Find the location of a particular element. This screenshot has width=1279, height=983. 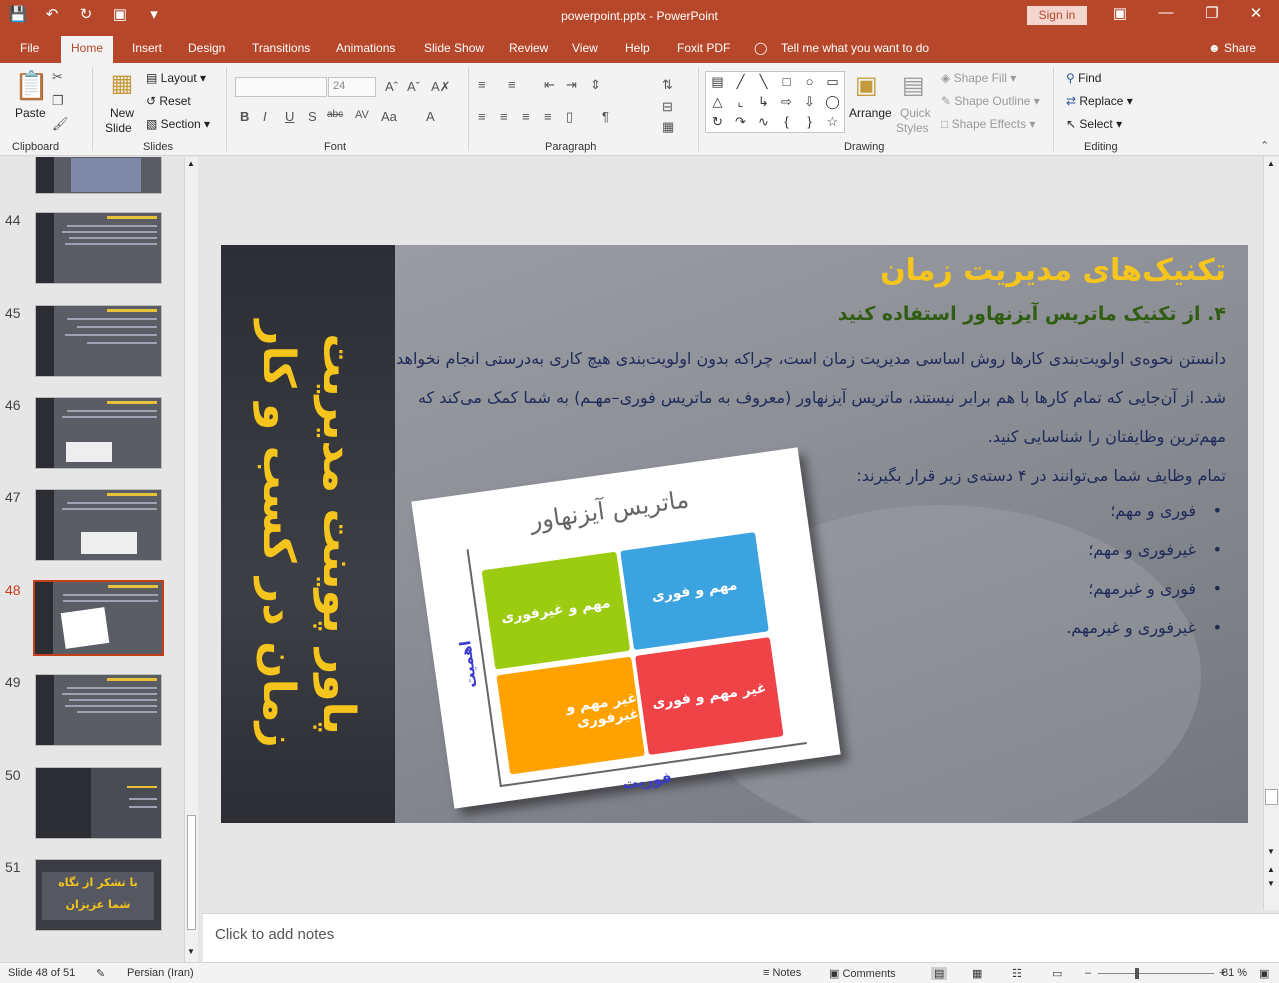

new-slide-label-2: Slide is located at coordinates (118, 128).